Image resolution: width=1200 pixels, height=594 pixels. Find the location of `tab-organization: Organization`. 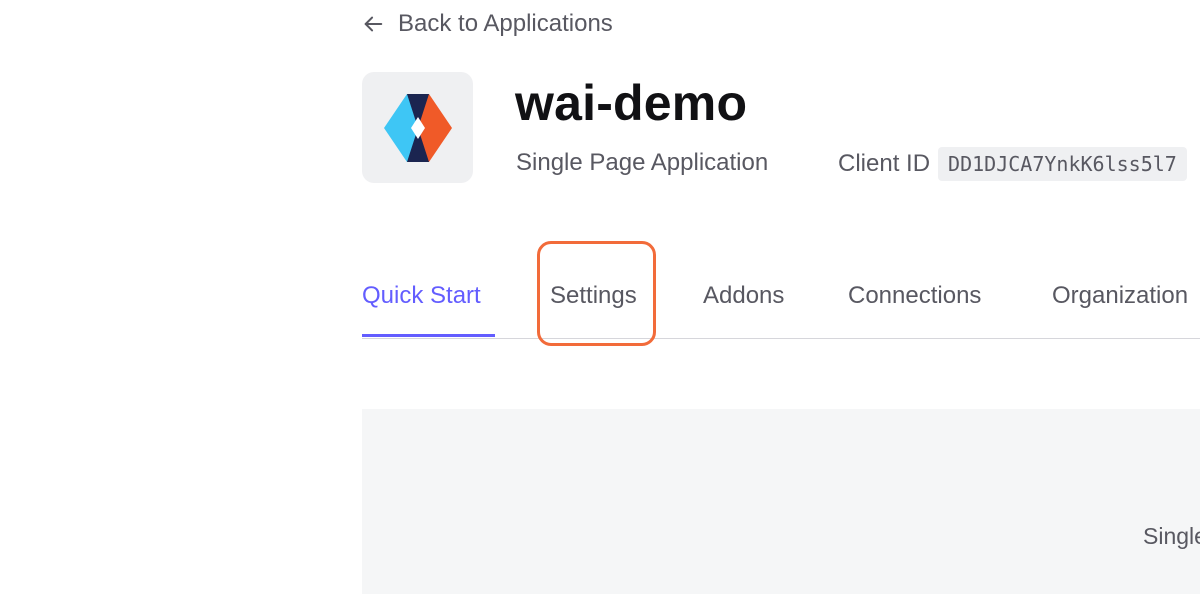

tab-organization: Organization is located at coordinates (1120, 296).